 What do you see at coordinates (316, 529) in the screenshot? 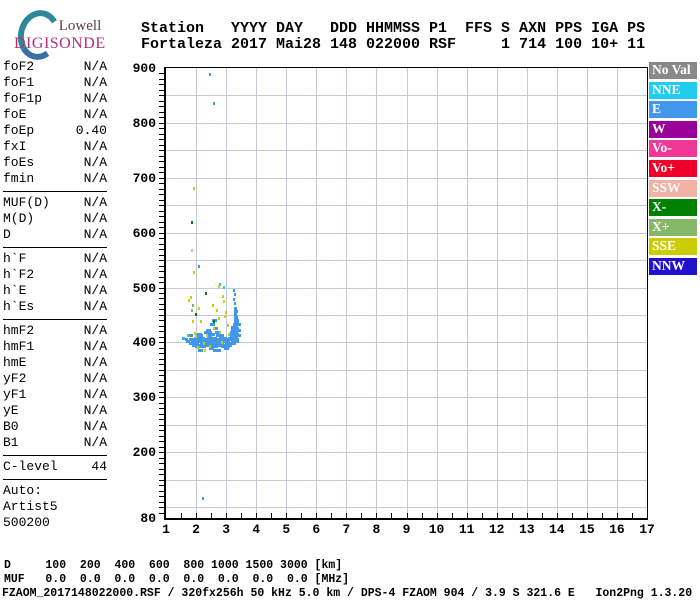
I see `x-axis-label: 6` at bounding box center [316, 529].